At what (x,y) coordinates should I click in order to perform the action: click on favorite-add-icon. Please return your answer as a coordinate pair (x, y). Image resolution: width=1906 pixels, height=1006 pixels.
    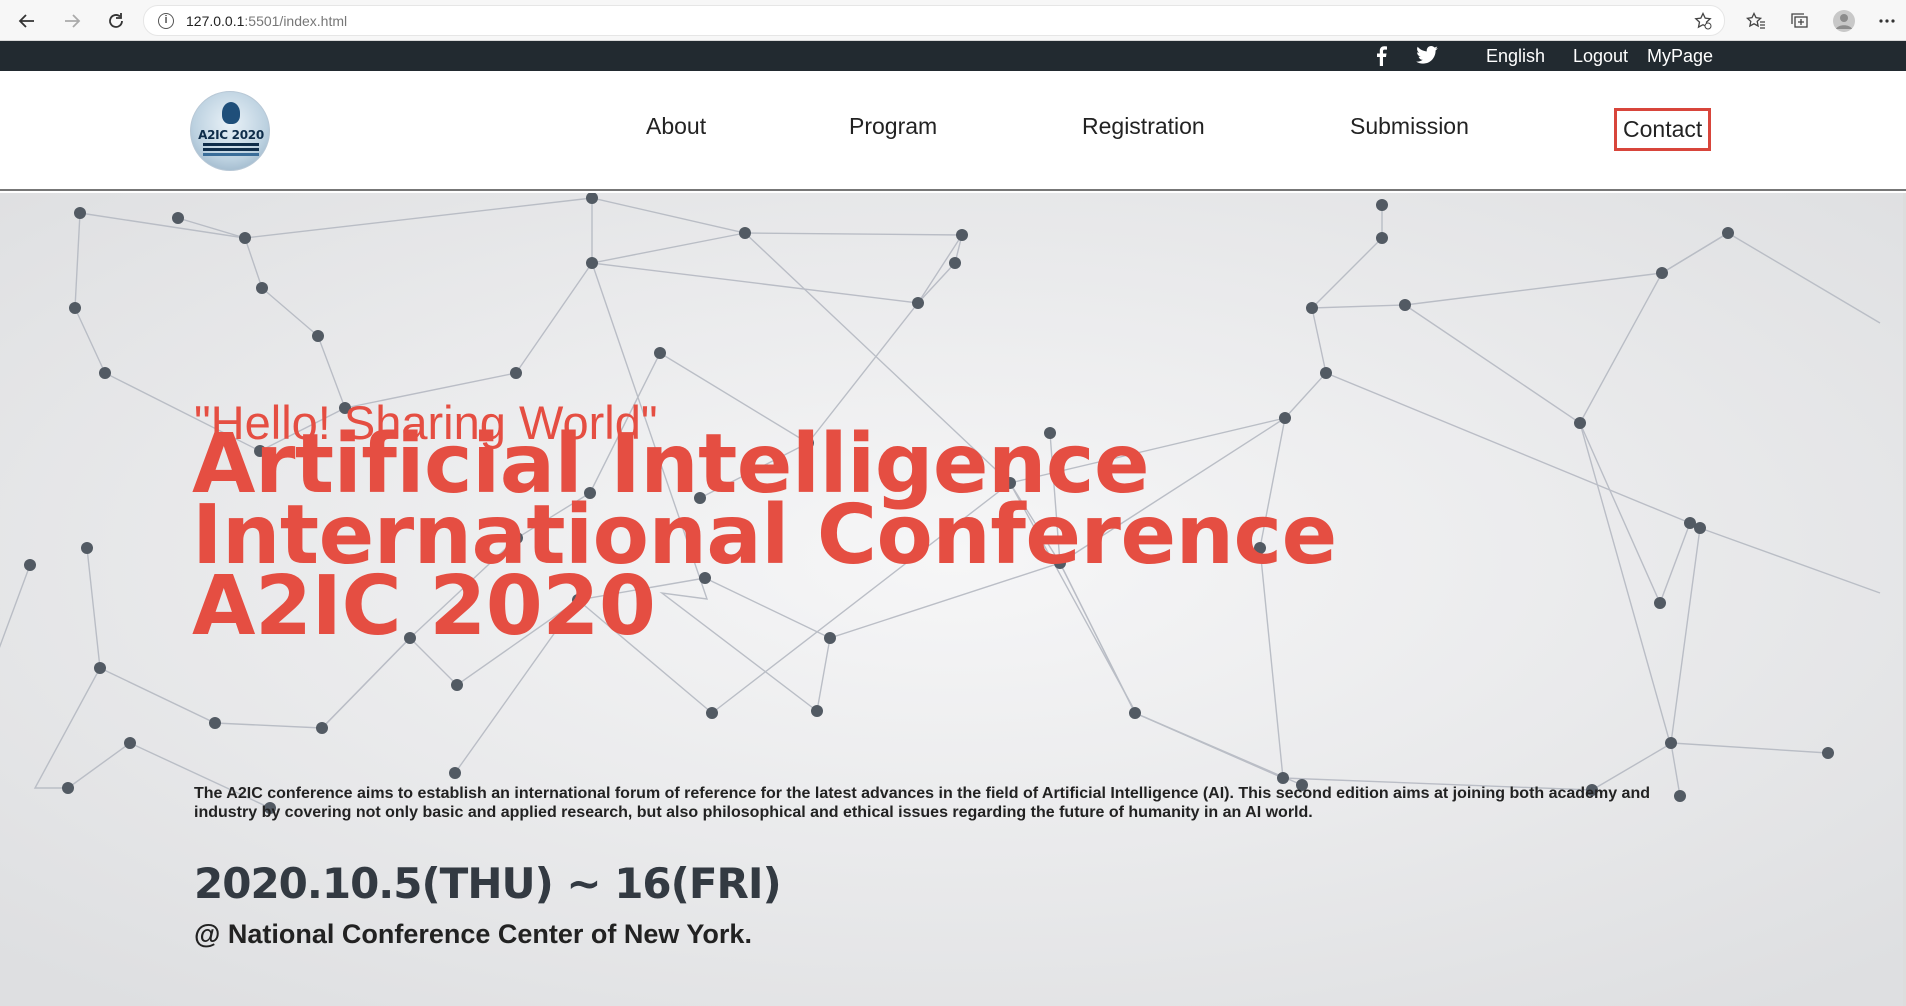
    Looking at the image, I should click on (1703, 23).